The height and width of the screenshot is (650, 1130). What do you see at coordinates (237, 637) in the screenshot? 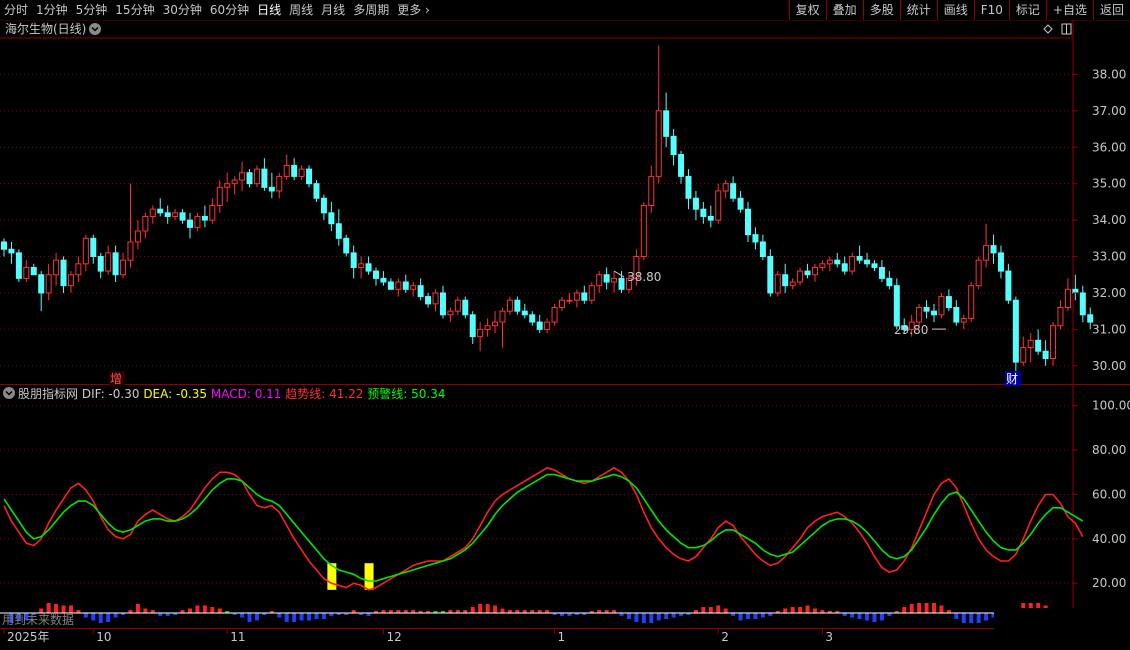
I see `date-tick-label: 11` at bounding box center [237, 637].